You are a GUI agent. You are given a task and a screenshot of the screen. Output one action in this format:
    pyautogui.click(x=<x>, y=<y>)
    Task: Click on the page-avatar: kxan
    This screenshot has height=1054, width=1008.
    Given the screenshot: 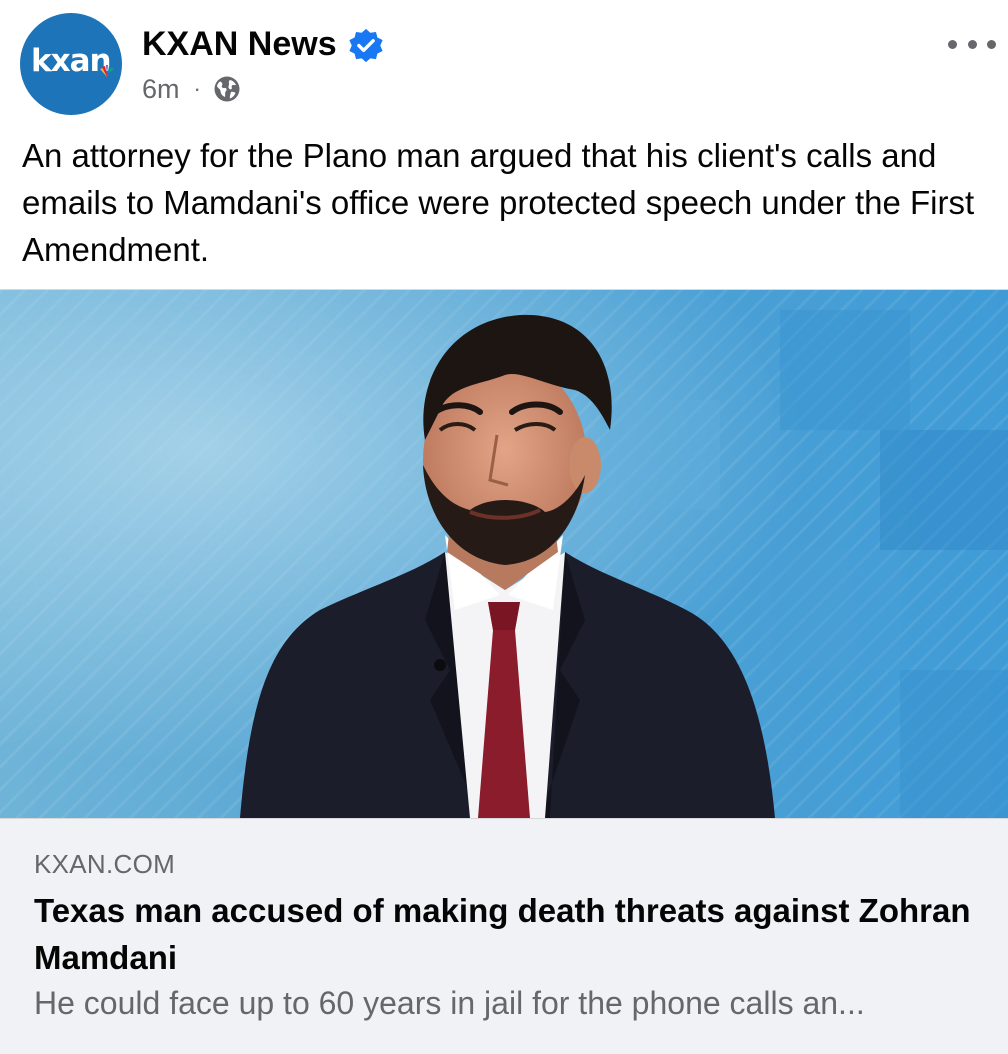 What is the action you would take?
    pyautogui.click(x=71, y=64)
    